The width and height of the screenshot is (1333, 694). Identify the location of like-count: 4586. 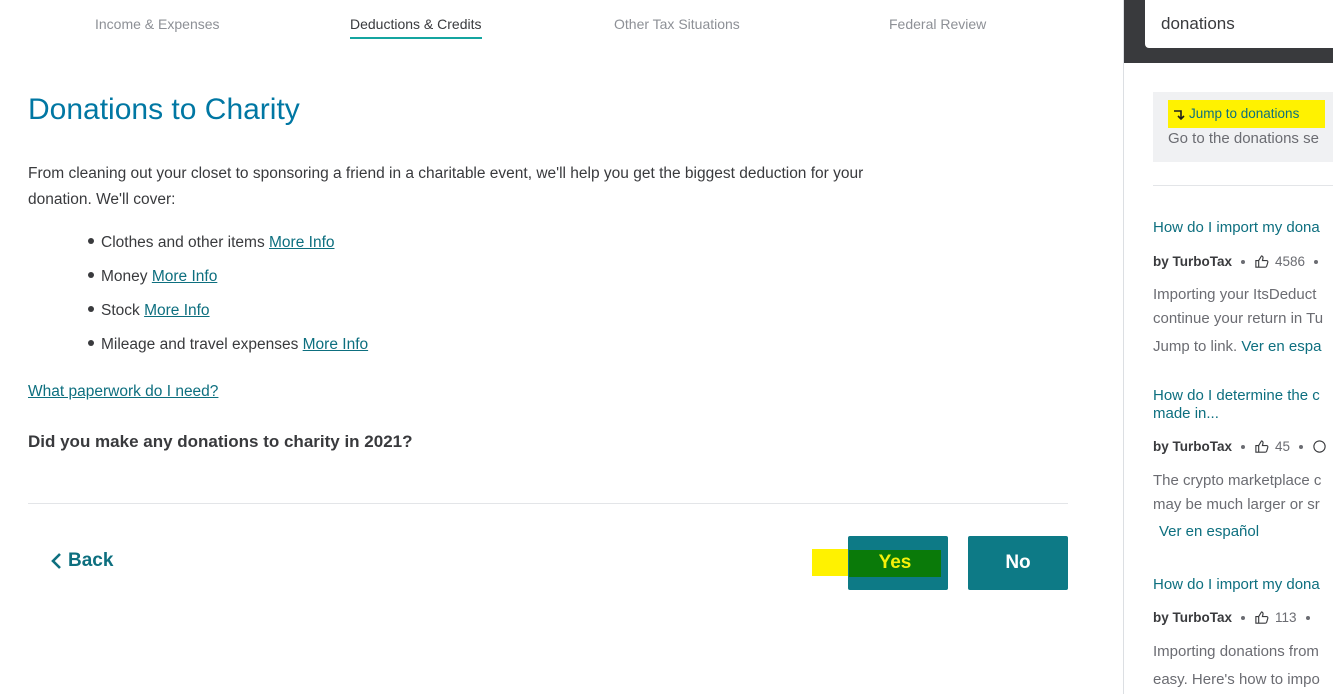
(1290, 261).